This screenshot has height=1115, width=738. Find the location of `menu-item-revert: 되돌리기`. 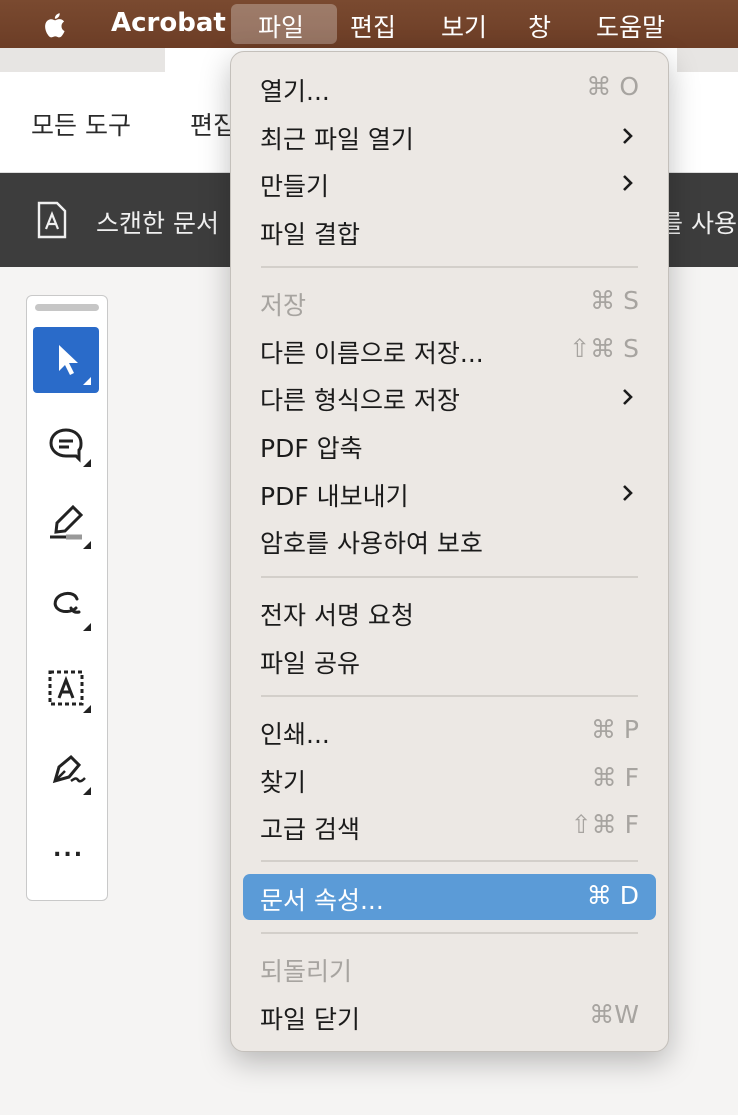

menu-item-revert: 되돌리기 is located at coordinates (449, 968).